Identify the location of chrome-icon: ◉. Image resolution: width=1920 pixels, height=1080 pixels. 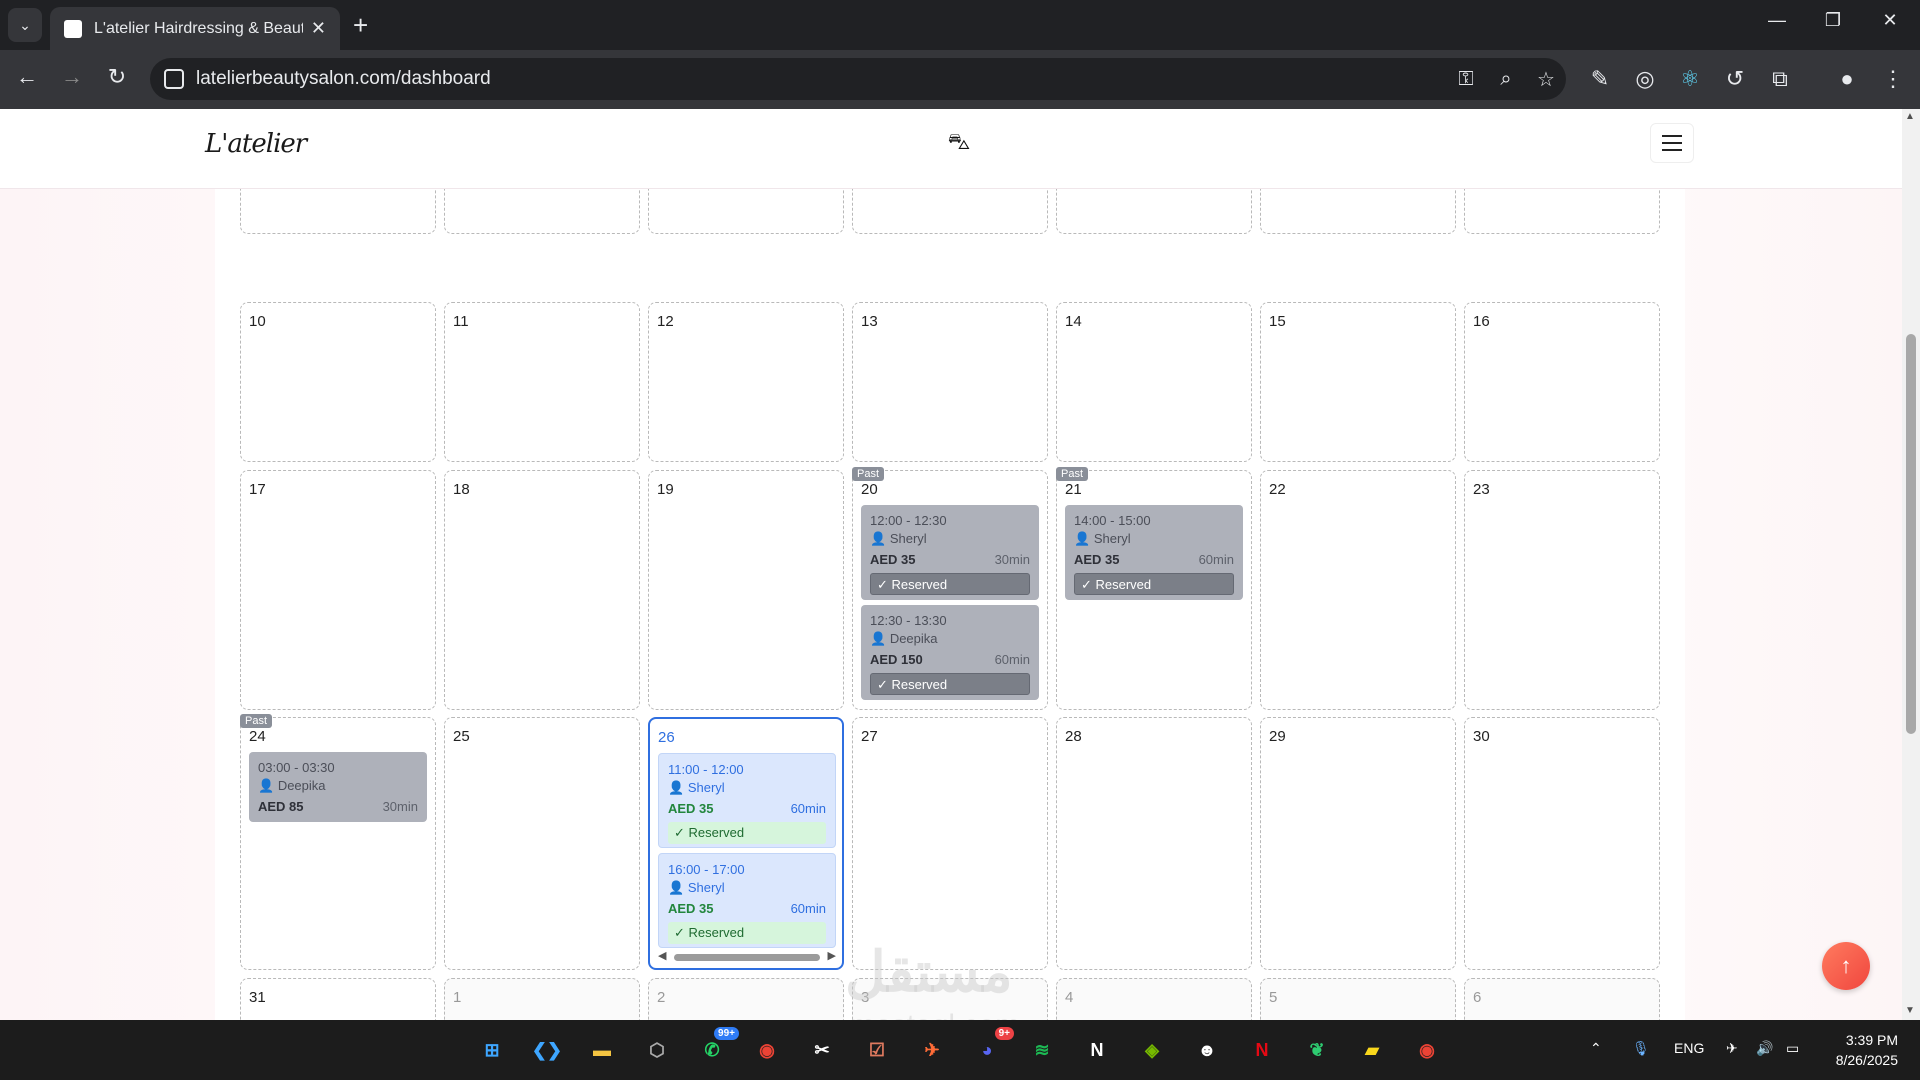
(767, 1050).